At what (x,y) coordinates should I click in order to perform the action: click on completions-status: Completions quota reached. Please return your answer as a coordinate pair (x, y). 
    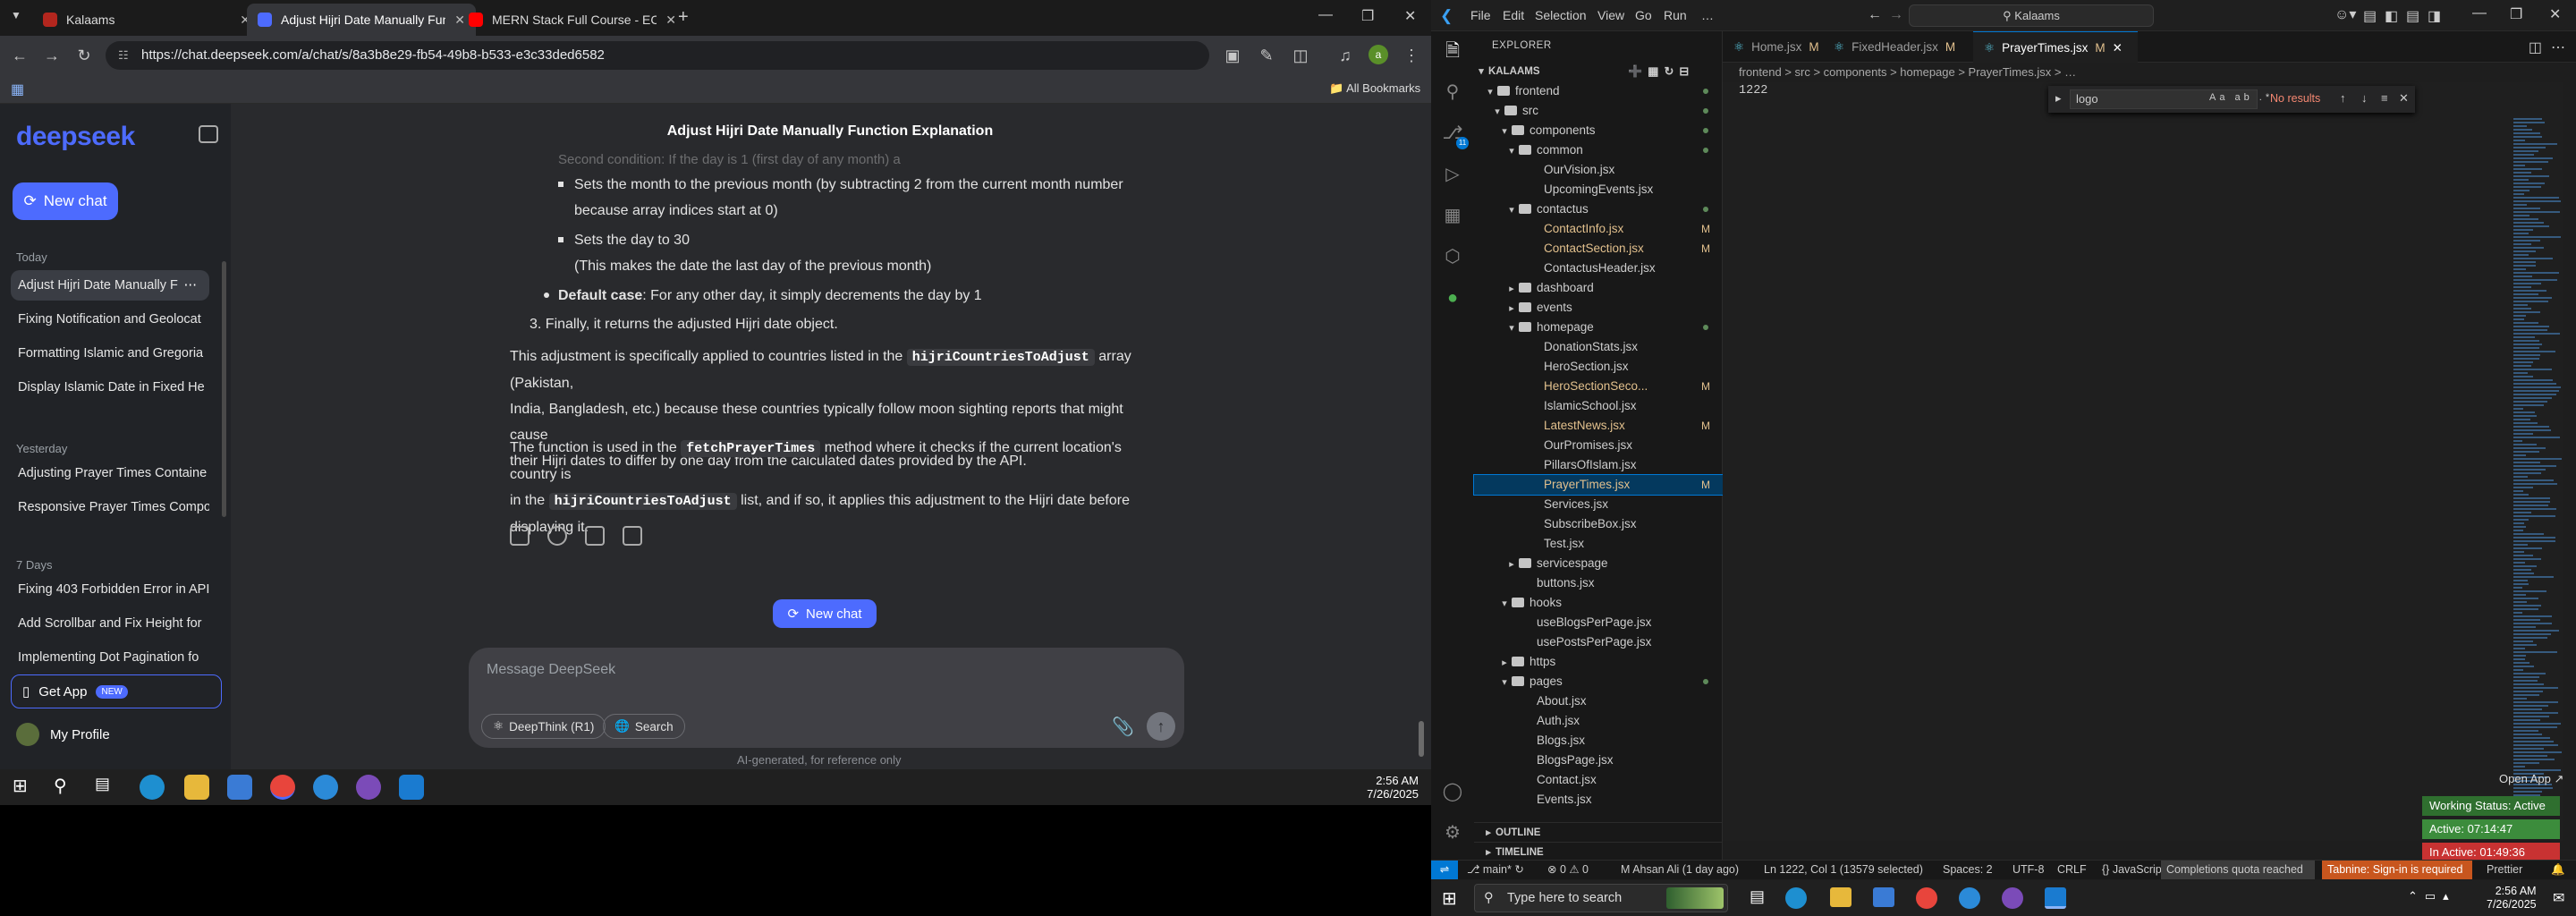
    Looking at the image, I should click on (2238, 870).